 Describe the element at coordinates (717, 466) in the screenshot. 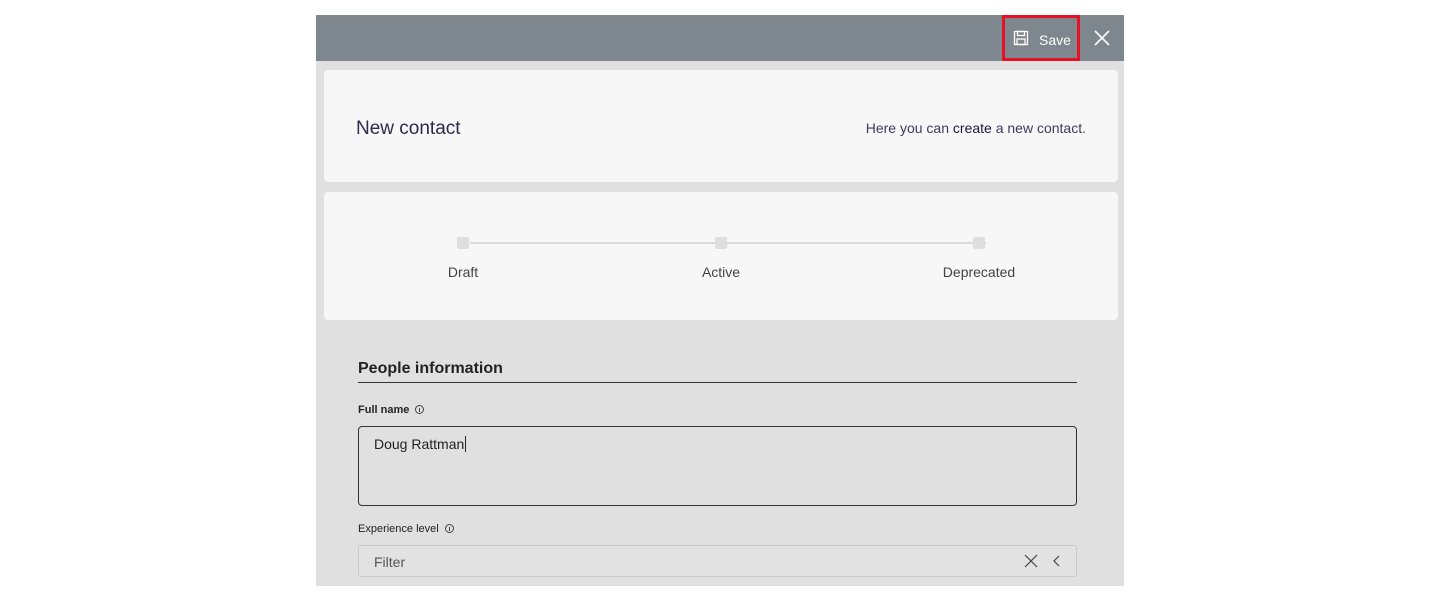

I see `full-name-field: Doug Rattman` at that location.